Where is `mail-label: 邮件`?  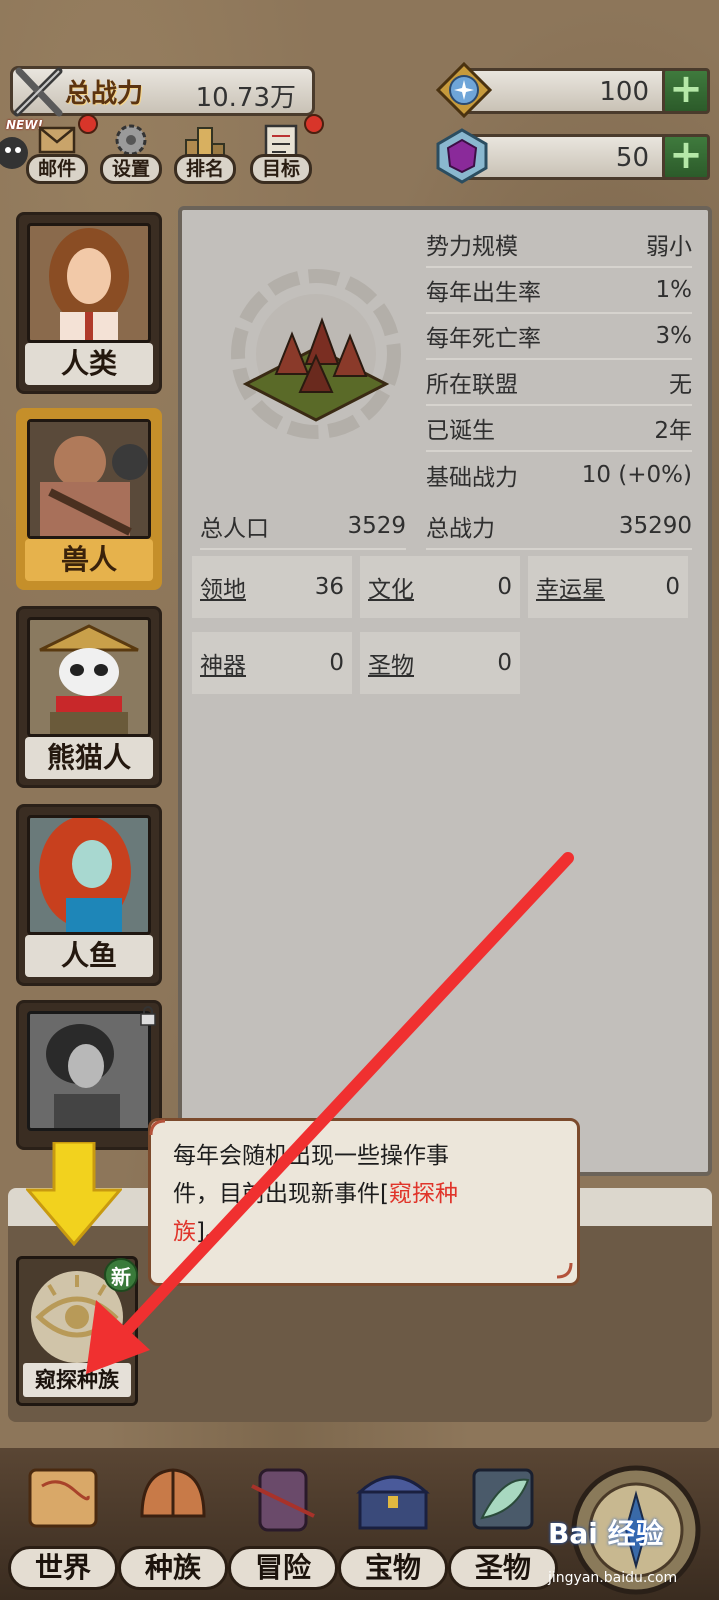 mail-label: 邮件 is located at coordinates (57, 169).